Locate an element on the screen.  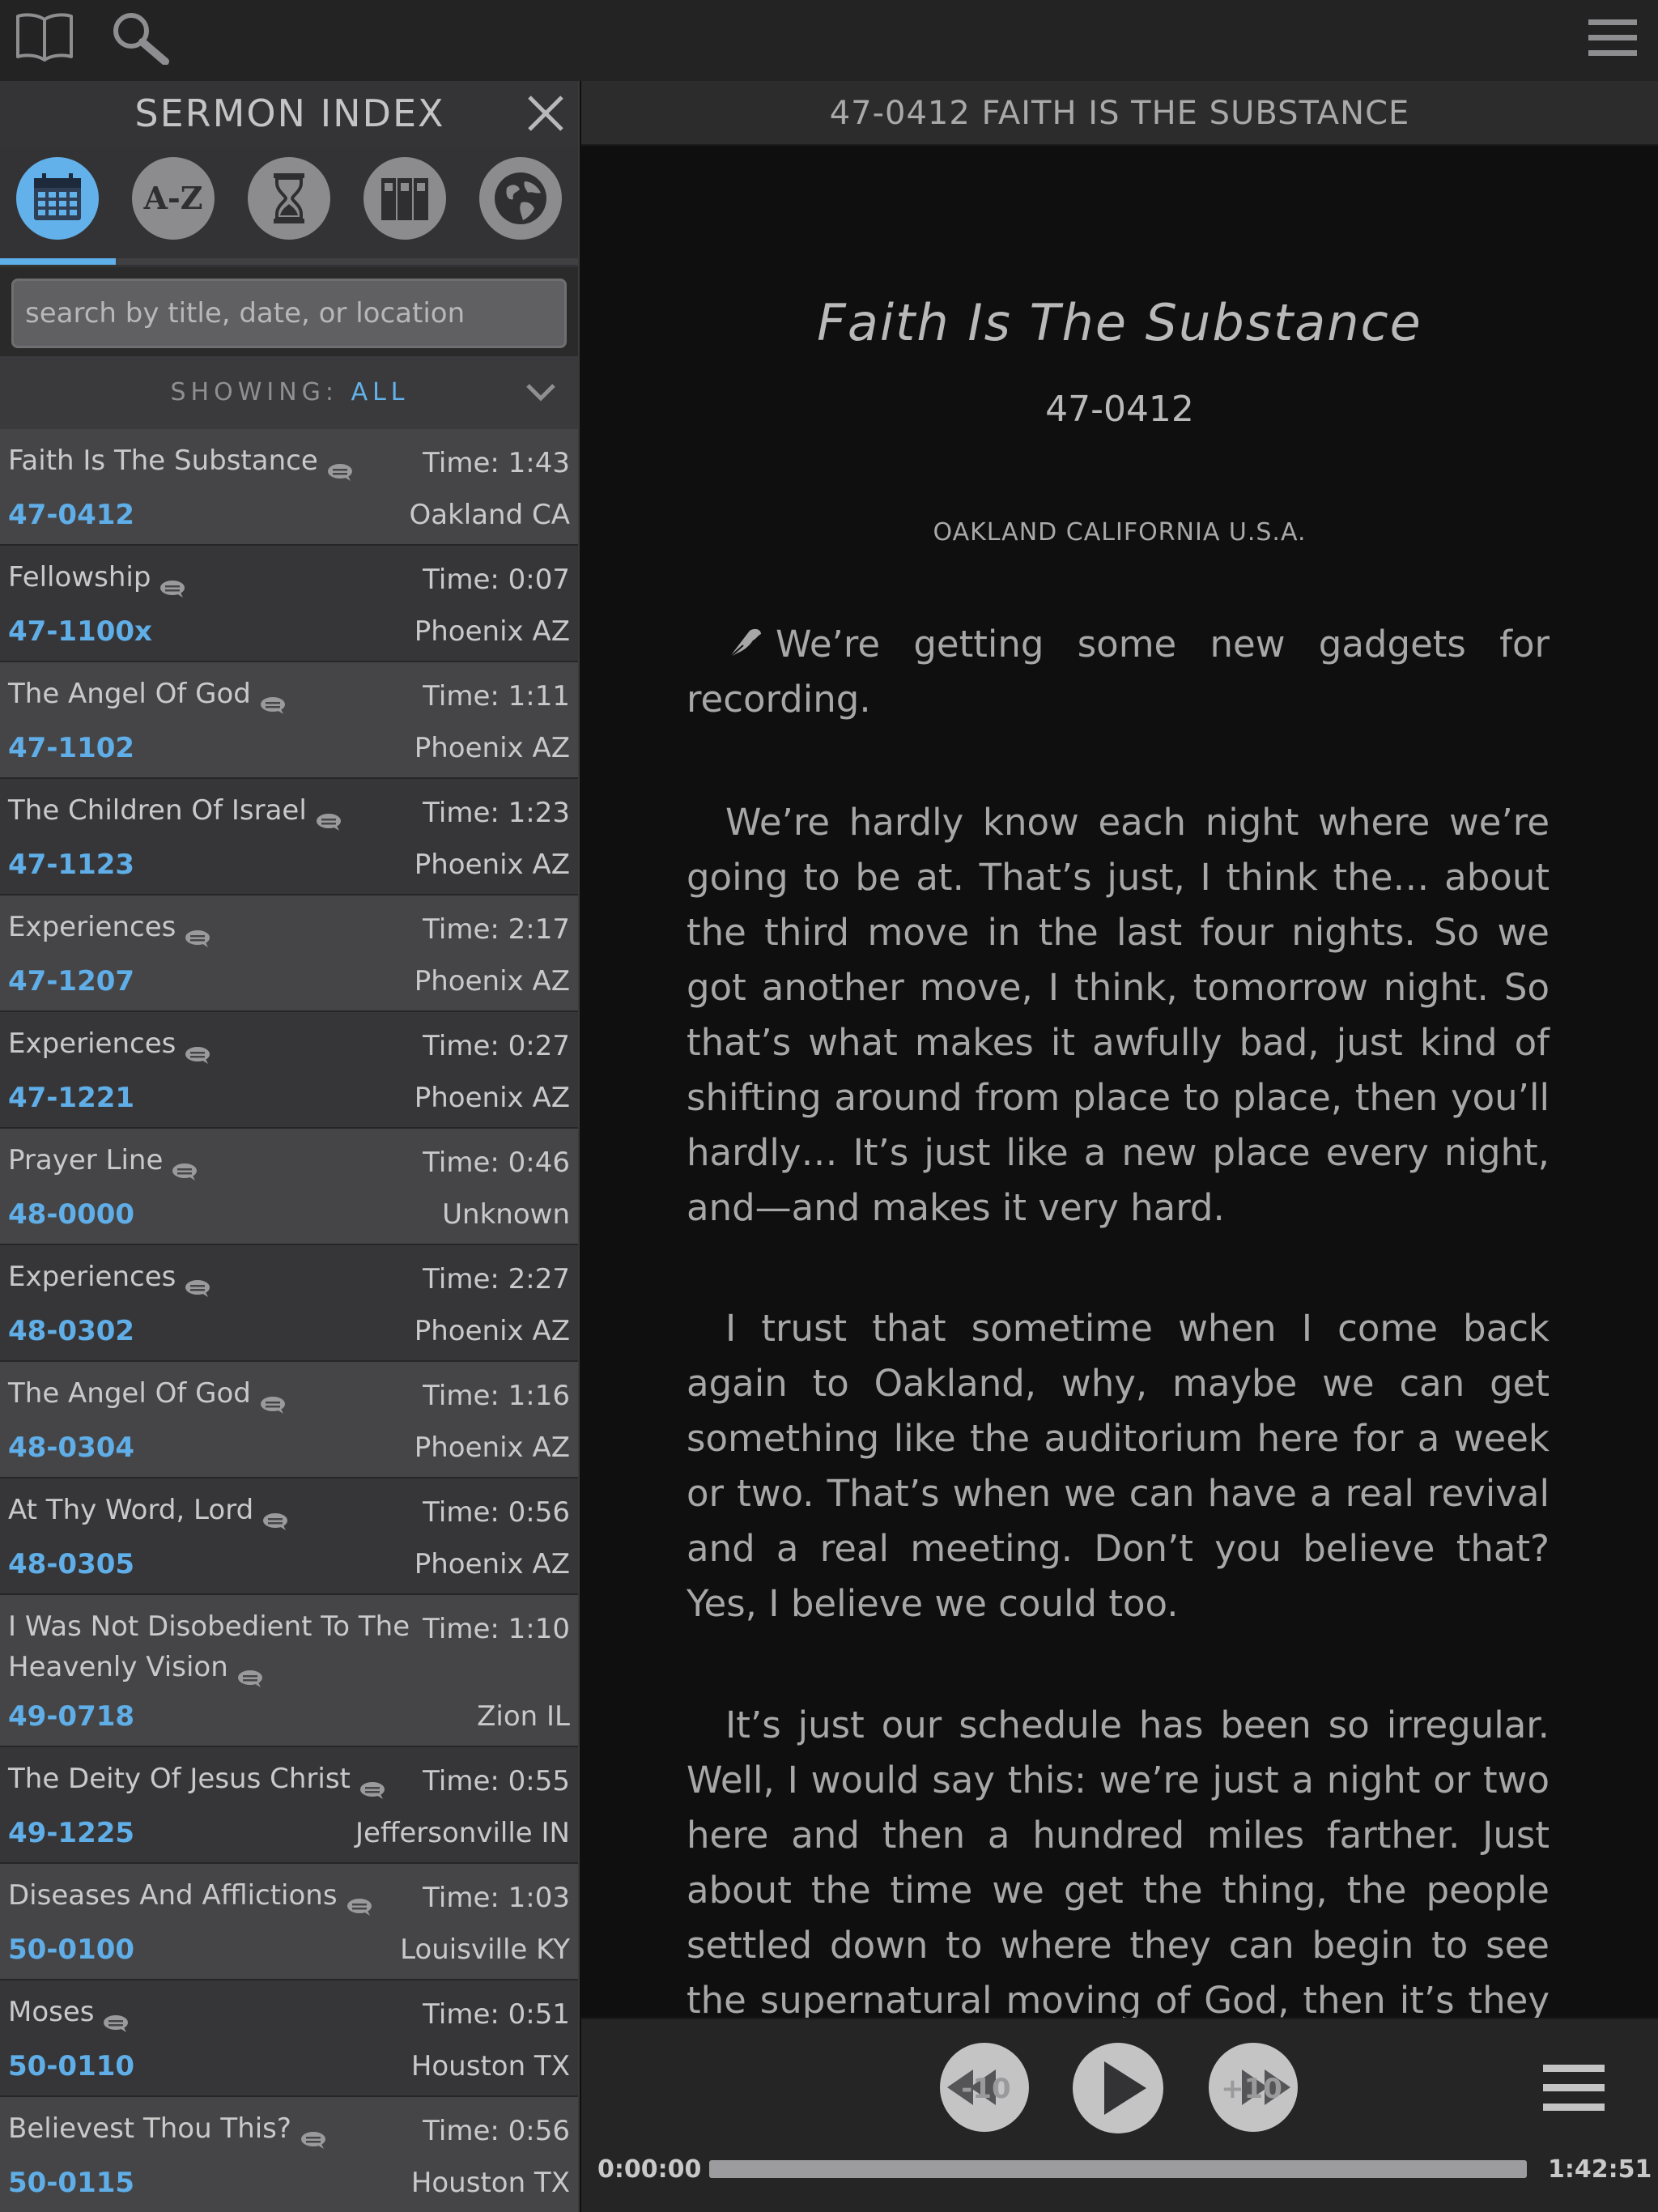
active-tab-indicator is located at coordinates (58, 261).